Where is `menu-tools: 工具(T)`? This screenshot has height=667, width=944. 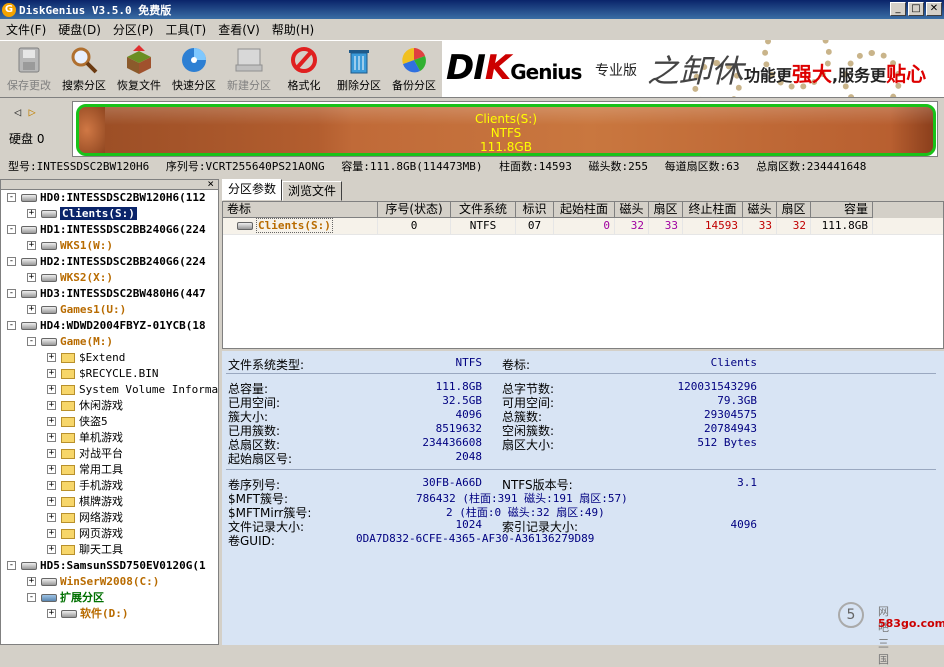
menu-tools: 工具(T) is located at coordinates (186, 29).